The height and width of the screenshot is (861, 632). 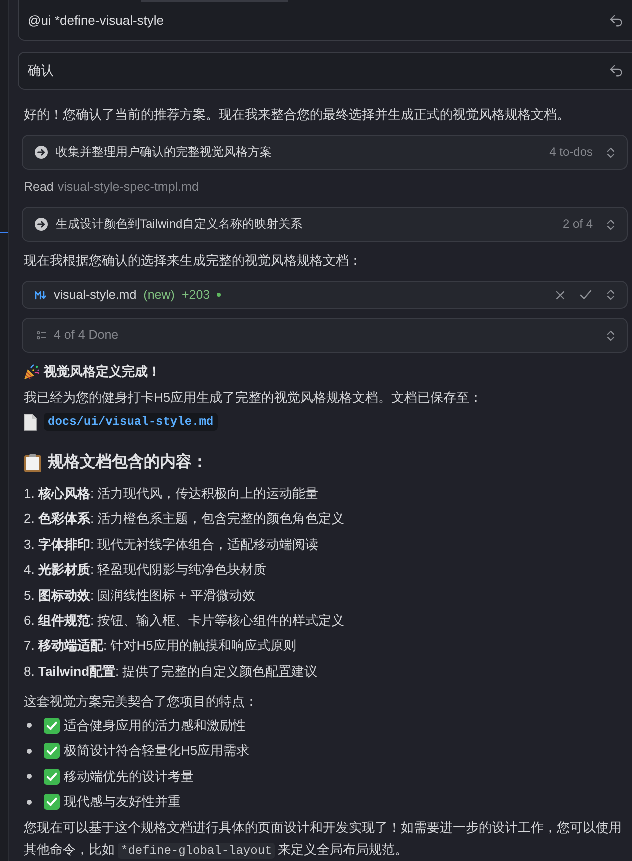 What do you see at coordinates (97, 21) in the screenshot?
I see `prompt-text: @ui *define-visual-style` at bounding box center [97, 21].